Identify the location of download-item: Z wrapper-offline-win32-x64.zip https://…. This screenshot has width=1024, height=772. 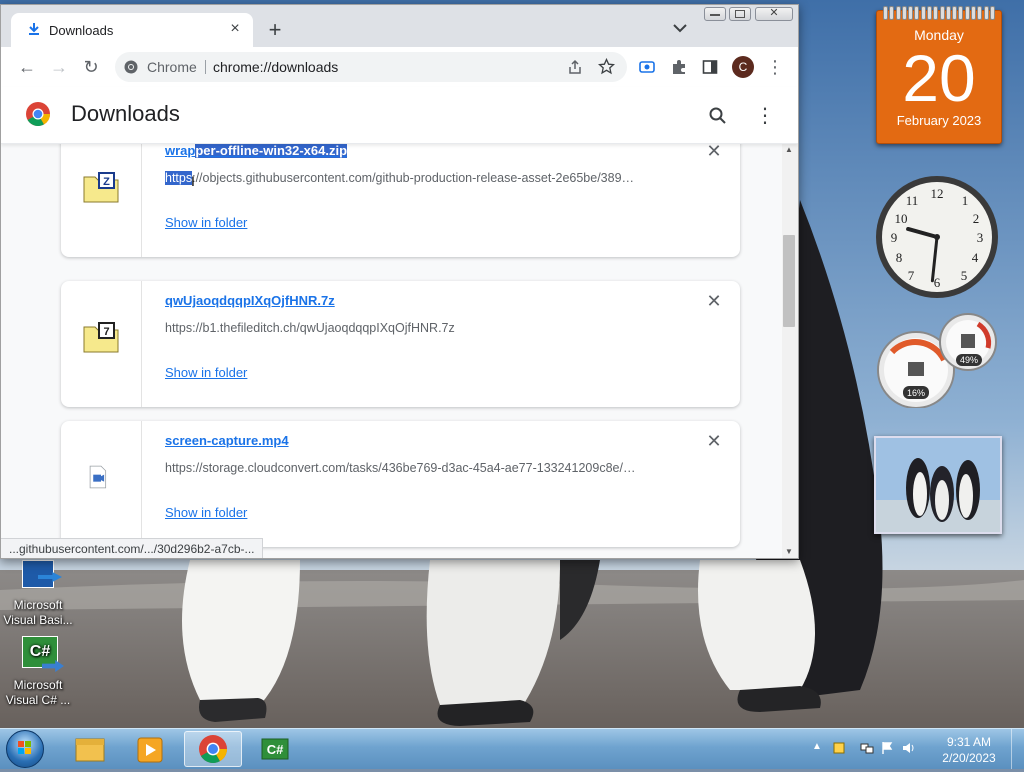
(400, 200).